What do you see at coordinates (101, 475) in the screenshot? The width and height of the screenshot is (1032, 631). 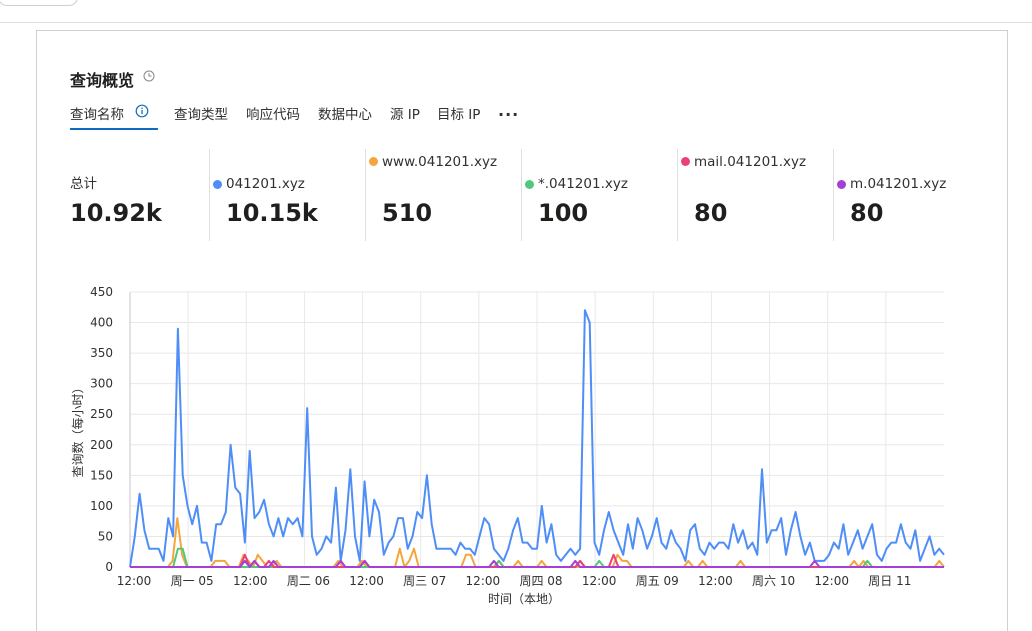 I see `y-tick-label: 150` at bounding box center [101, 475].